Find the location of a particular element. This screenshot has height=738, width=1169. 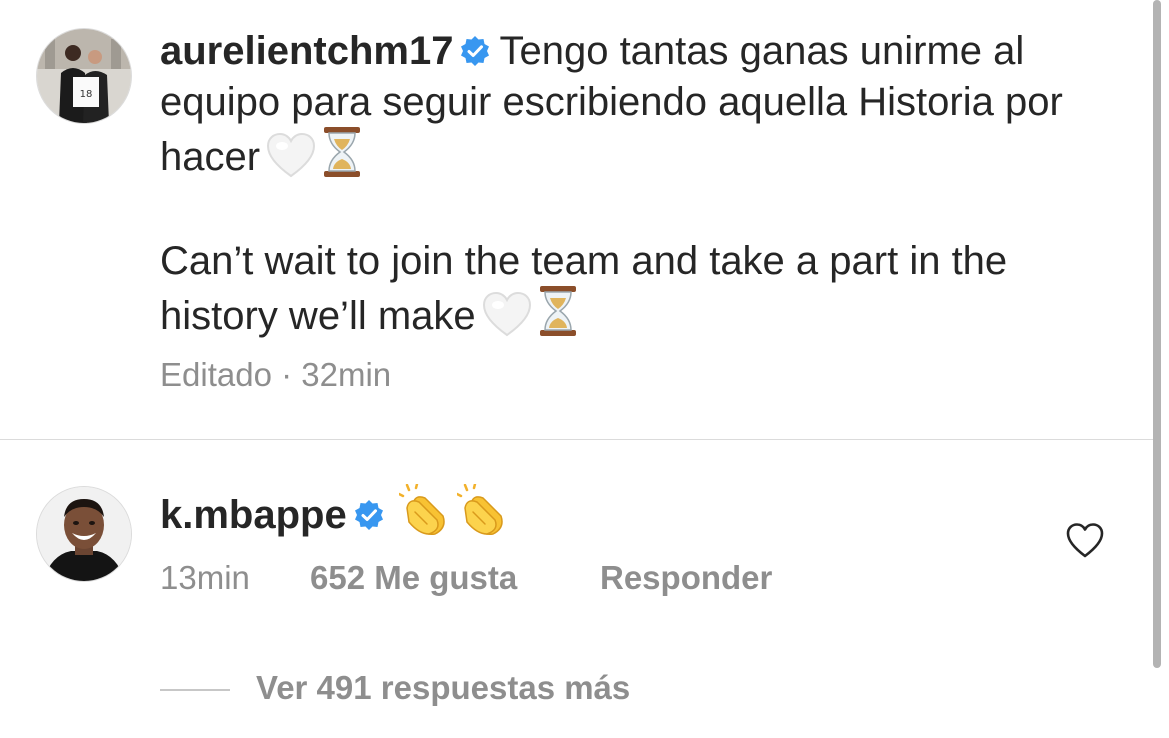

avatar-photo-icon: 18 is located at coordinates (84, 76).